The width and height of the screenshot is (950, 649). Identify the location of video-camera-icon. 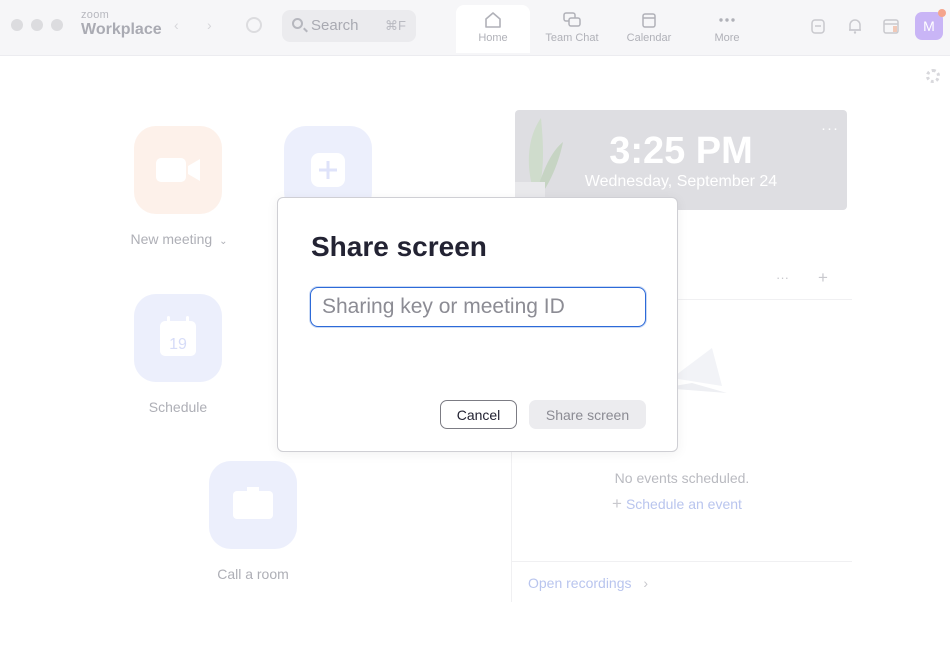
(178, 170).